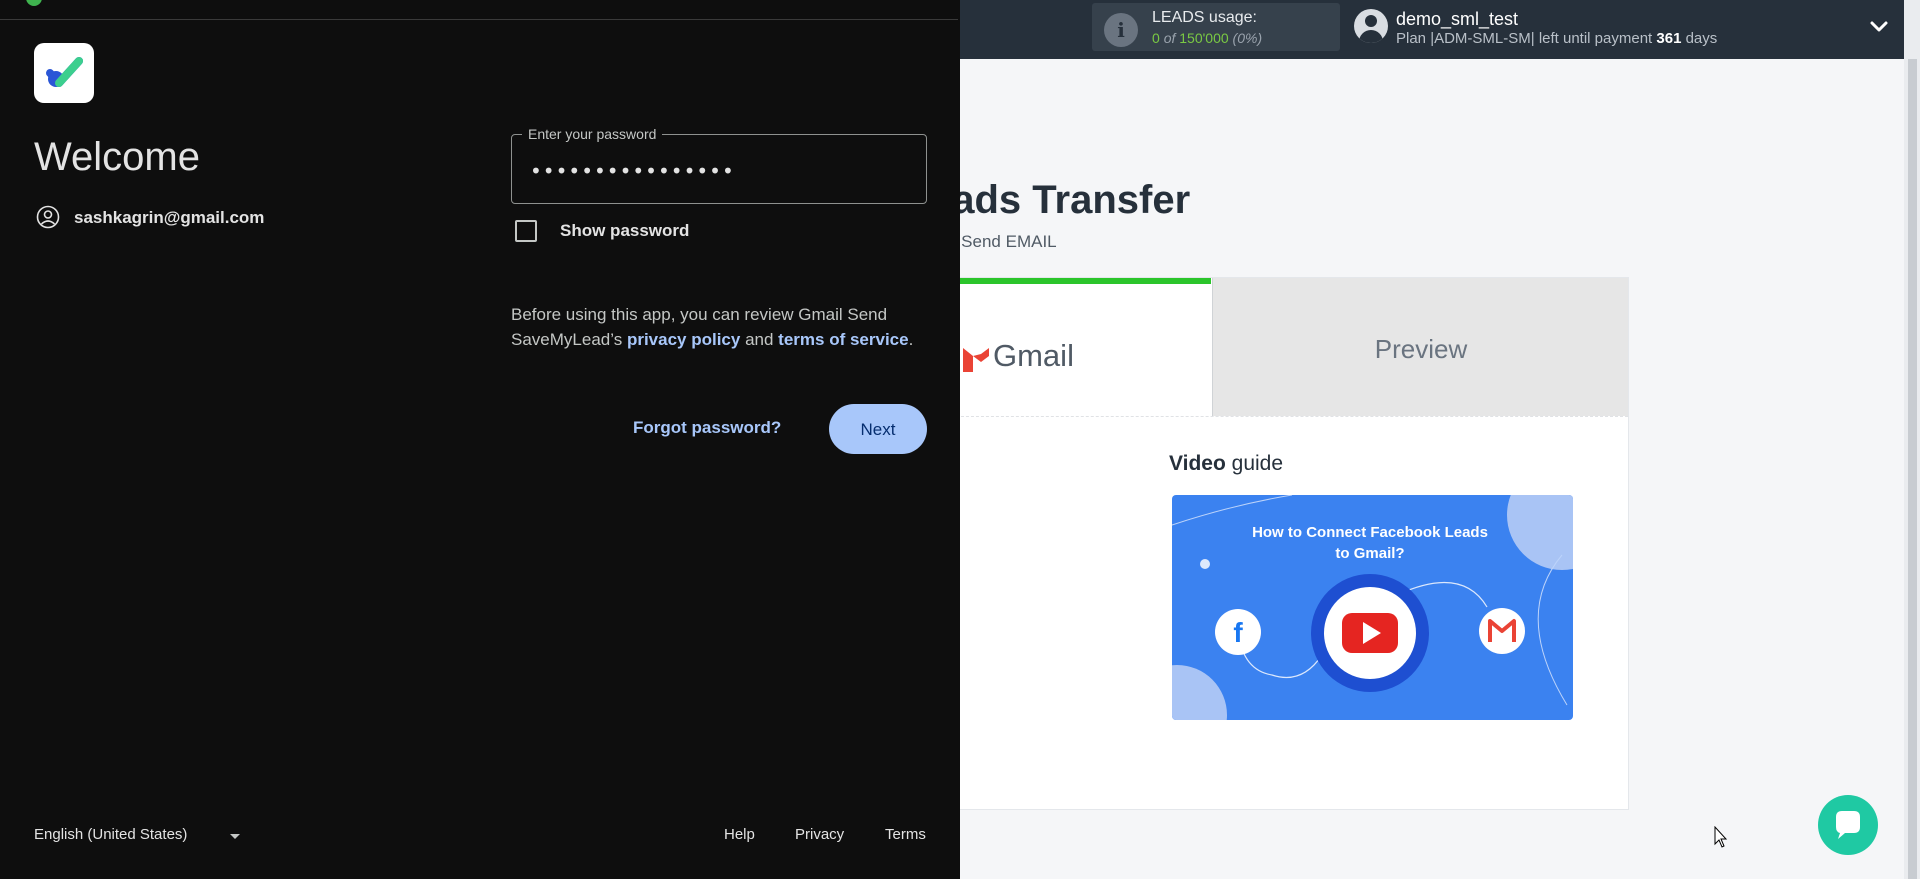  I want to click on divider, so click(1284, 416).